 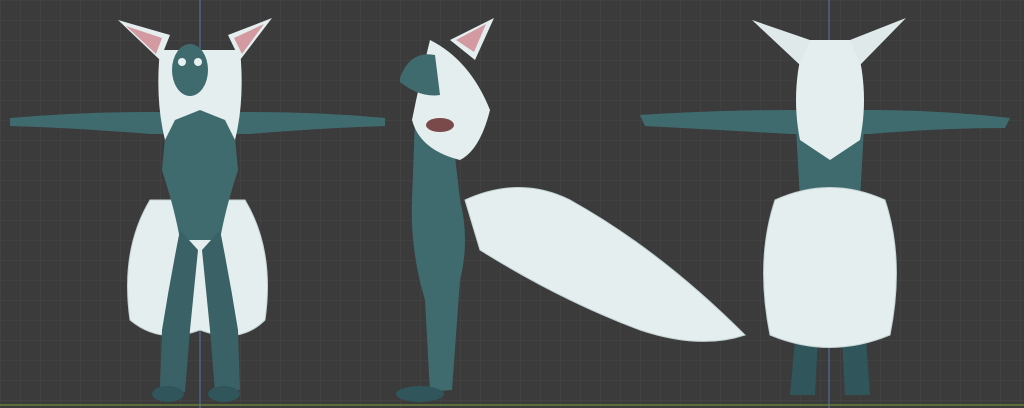 I want to click on tail-fur-back, so click(x=830, y=267).